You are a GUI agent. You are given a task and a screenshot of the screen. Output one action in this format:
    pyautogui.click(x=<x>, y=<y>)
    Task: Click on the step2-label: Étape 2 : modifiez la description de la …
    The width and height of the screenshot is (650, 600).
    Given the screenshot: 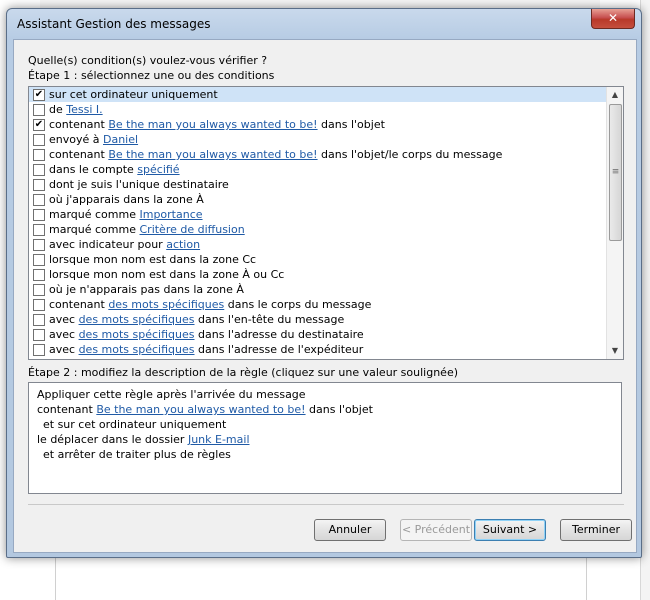 What is the action you would take?
    pyautogui.click(x=243, y=372)
    